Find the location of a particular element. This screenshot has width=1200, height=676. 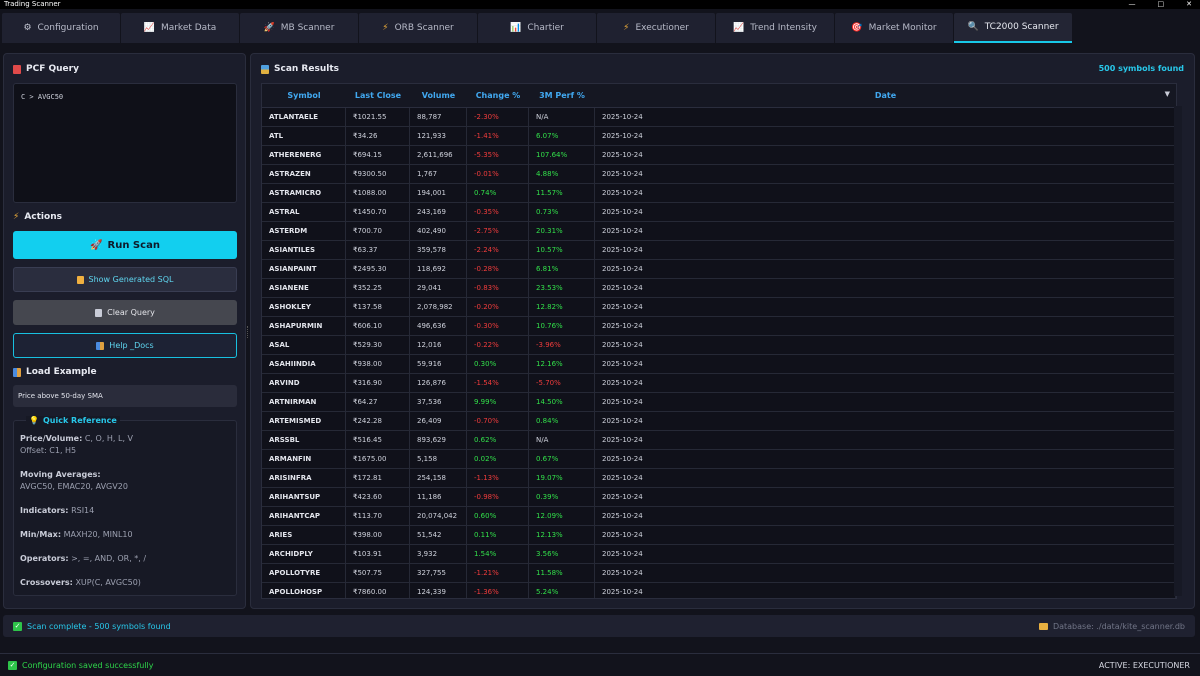

clear-query-button: Clear Query is located at coordinates (125, 312).